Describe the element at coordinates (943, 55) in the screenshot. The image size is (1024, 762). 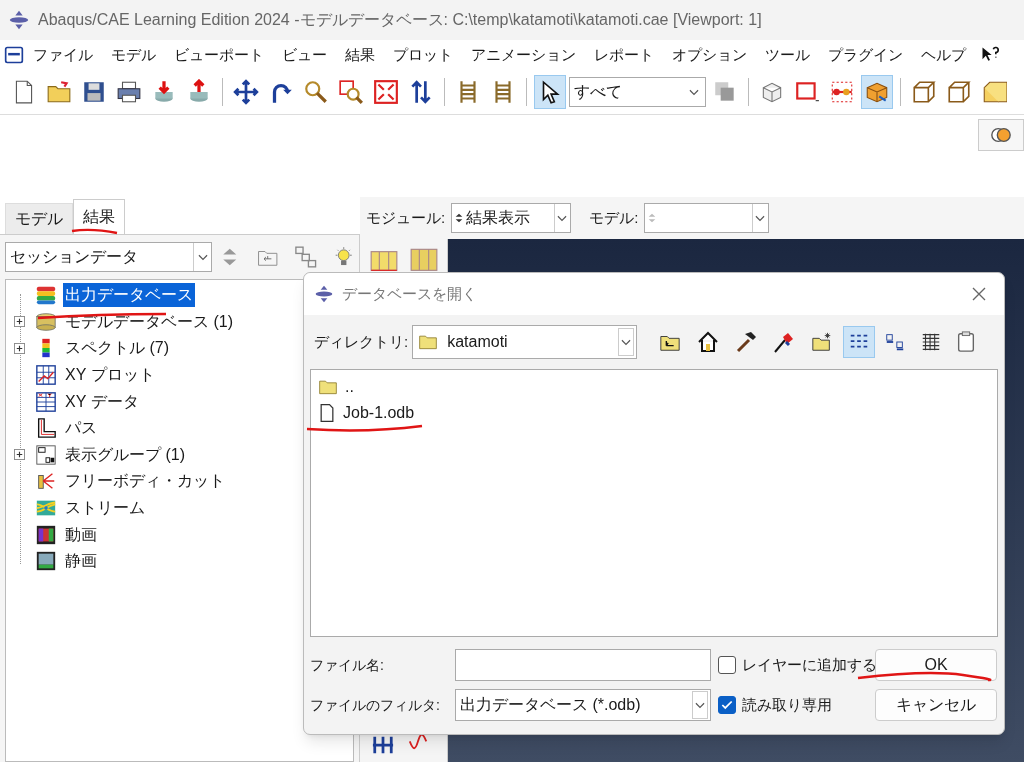
I see `menu-item: ヘルプ` at that location.